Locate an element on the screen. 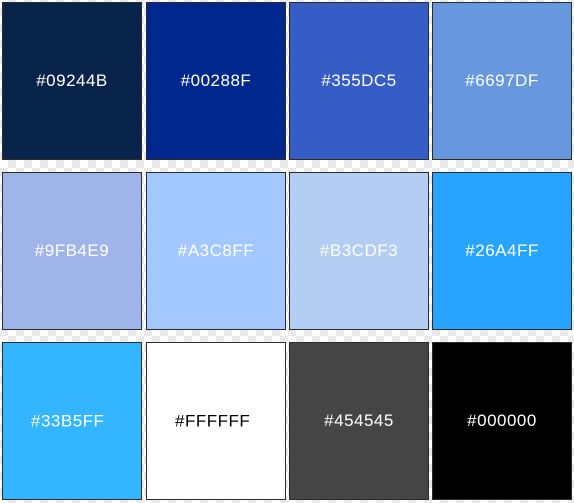 This screenshot has height=503, width=574. color-swatch: #00288F is located at coordinates (216, 81).